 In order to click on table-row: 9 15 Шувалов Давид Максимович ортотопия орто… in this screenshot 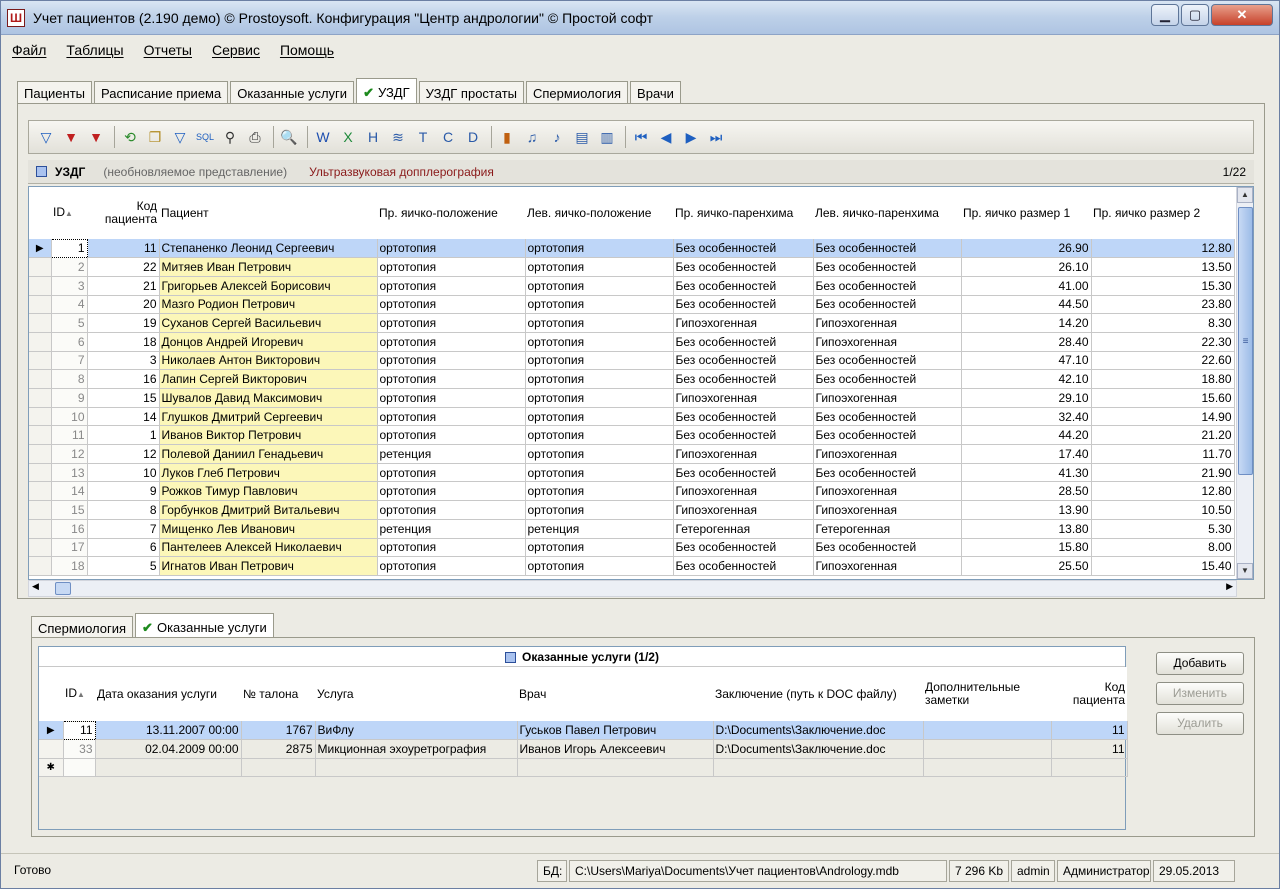, I will do `click(632, 398)`.